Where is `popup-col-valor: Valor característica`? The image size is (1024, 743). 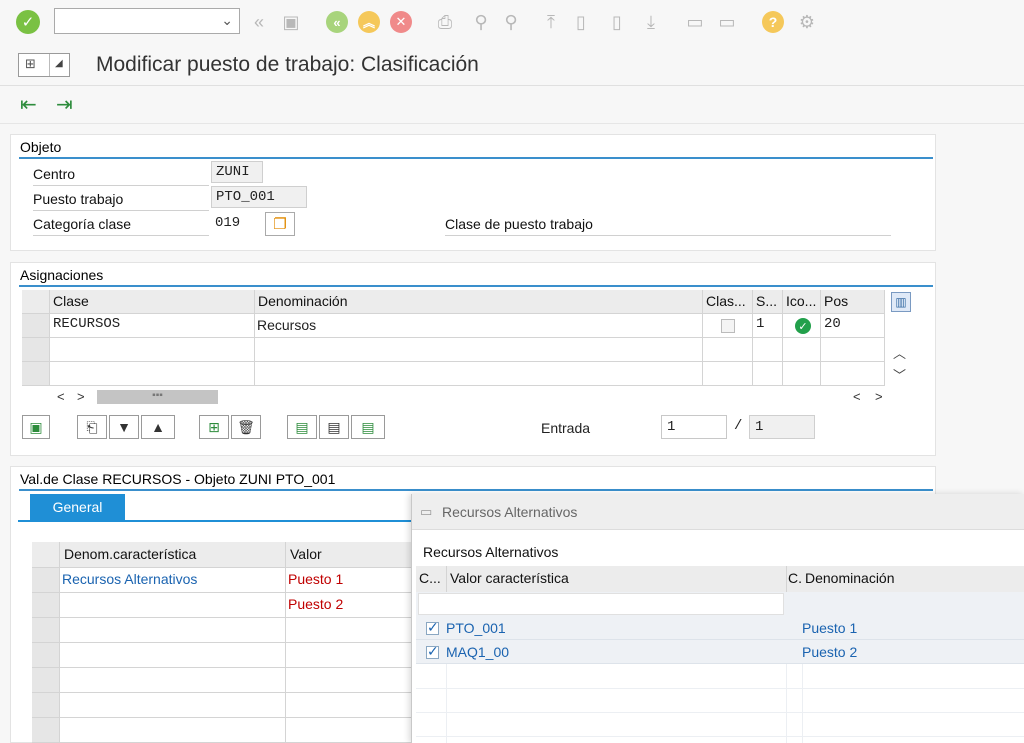 popup-col-valor: Valor característica is located at coordinates (616, 579).